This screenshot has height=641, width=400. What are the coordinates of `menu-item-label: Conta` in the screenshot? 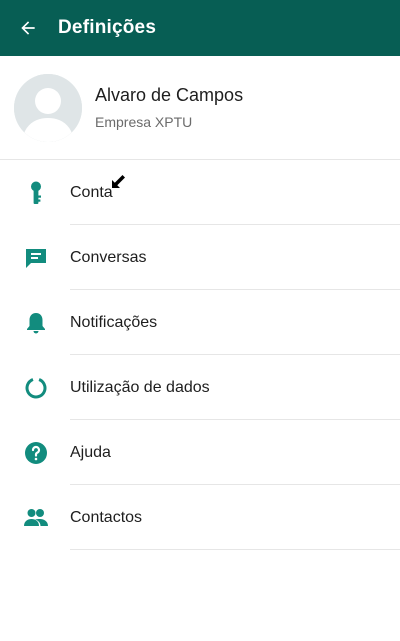 It's located at (91, 192).